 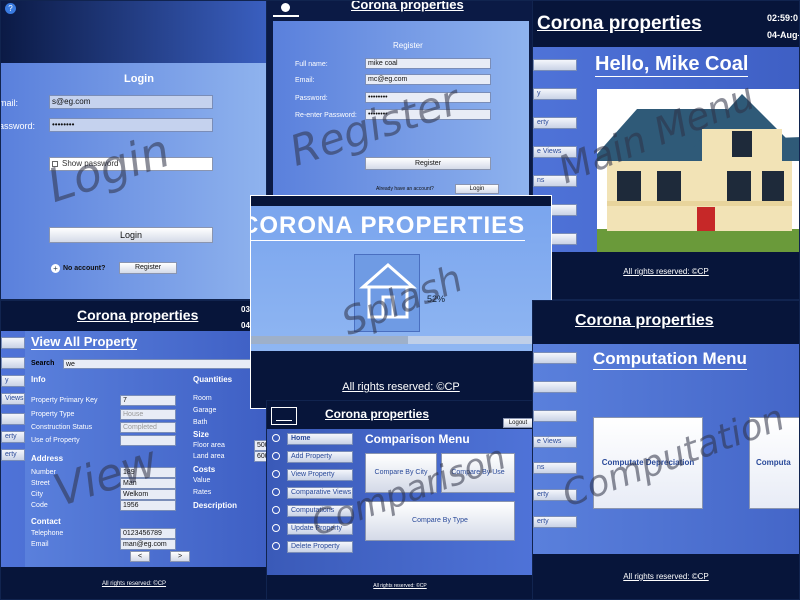 What do you see at coordinates (40, 544) in the screenshot?
I see `view-email-label: Email` at bounding box center [40, 544].